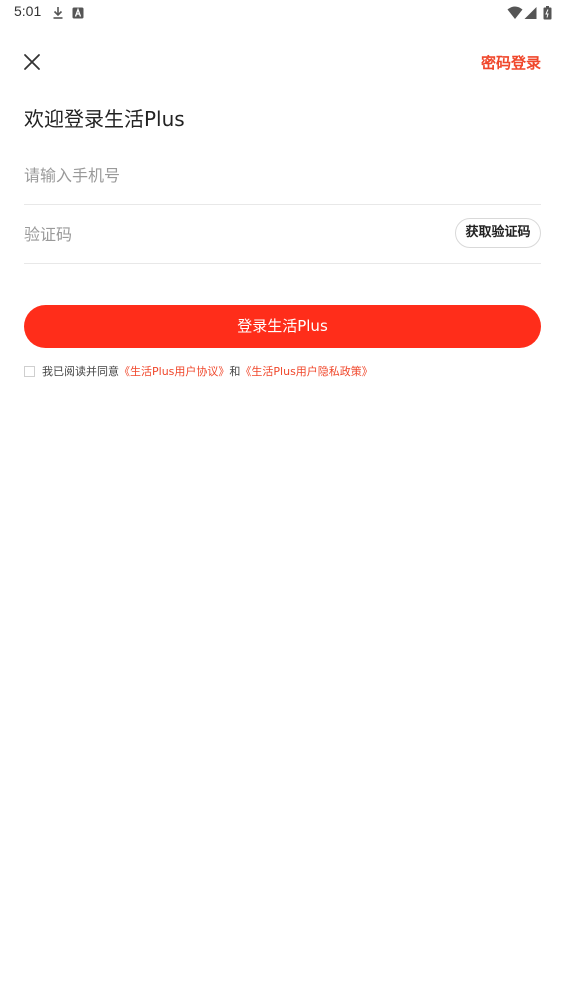  What do you see at coordinates (224, 234) in the screenshot?
I see `verification-code-input` at bounding box center [224, 234].